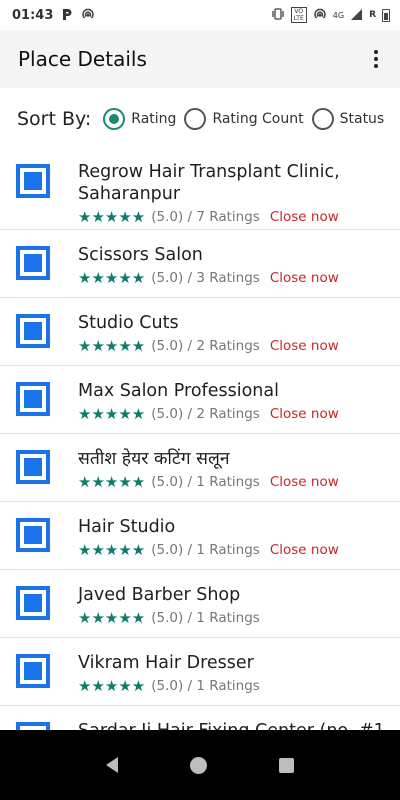 The width and height of the screenshot is (400, 800). I want to click on status-bar: 01:43 VO LTE 4G R, so click(200, 15).